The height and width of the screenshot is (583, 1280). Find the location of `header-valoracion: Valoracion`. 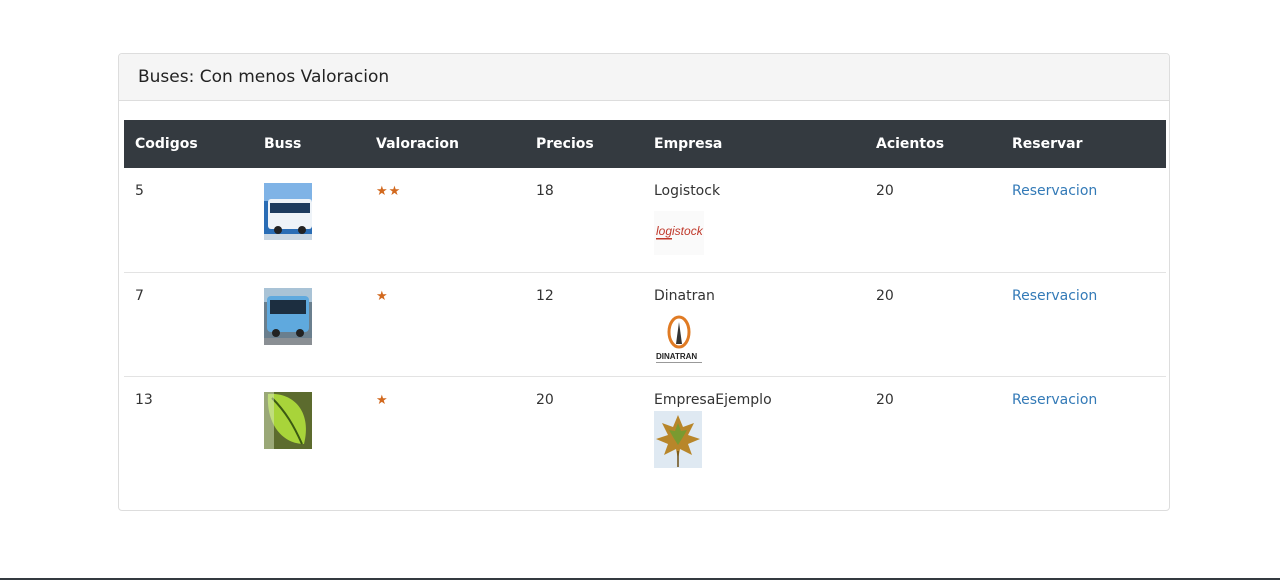

header-valoracion: Valoracion is located at coordinates (417, 144).